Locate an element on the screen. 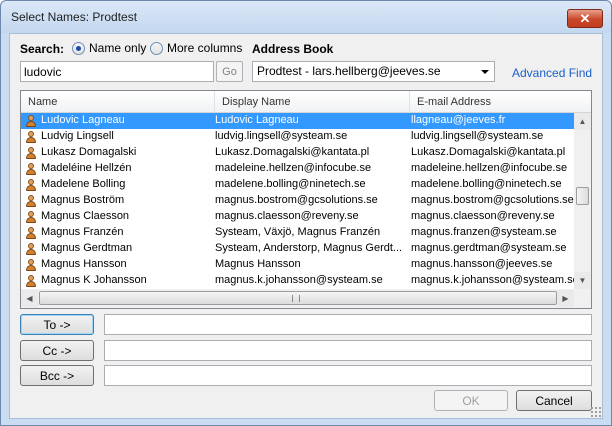 Image resolution: width=612 pixels, height=426 pixels. scroll-up-icon: ▲ is located at coordinates (582, 121).